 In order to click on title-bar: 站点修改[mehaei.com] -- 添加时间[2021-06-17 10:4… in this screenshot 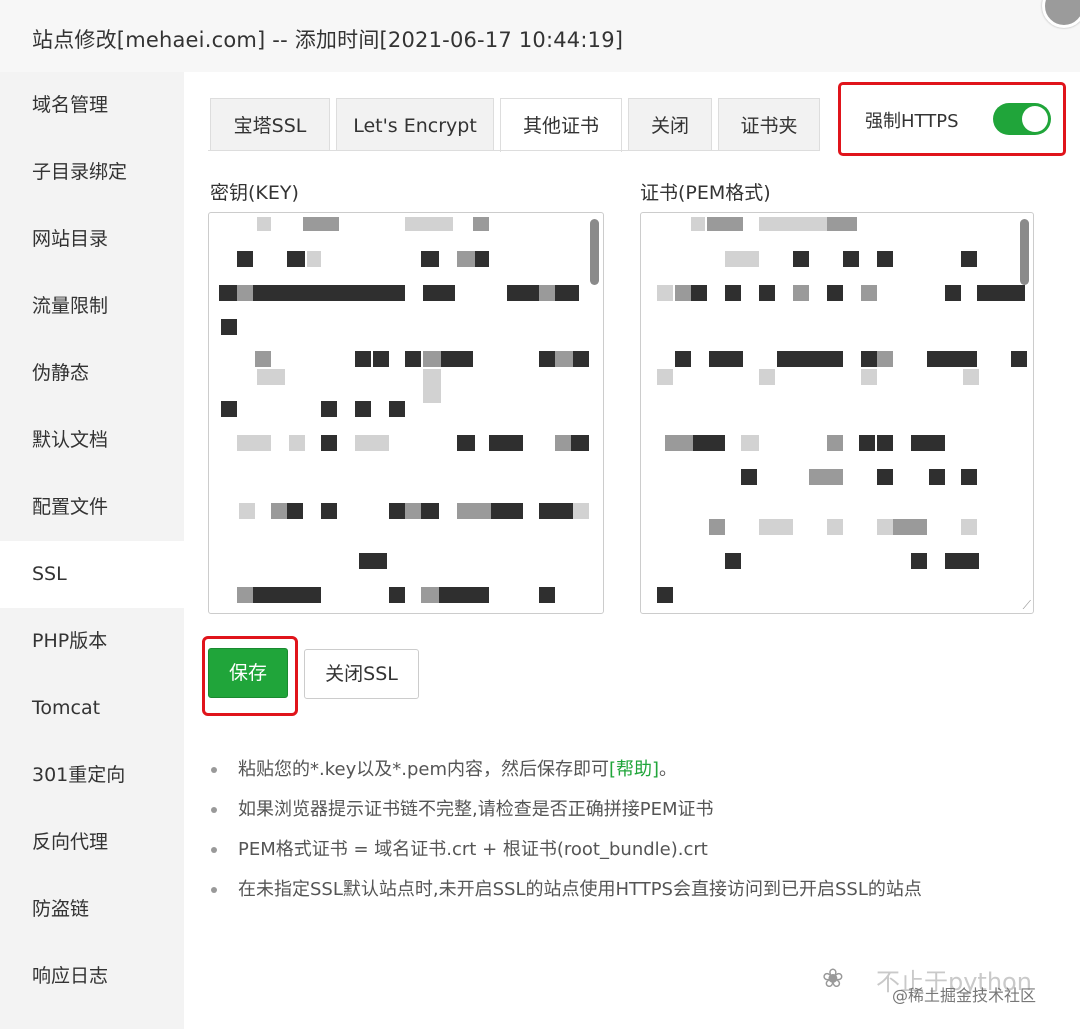, I will do `click(540, 36)`.